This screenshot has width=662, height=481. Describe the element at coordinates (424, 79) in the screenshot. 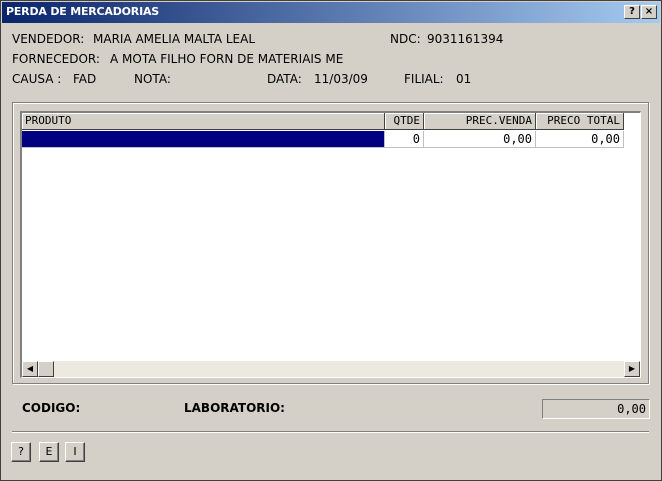

I see `filial-label: FILIAL:` at that location.